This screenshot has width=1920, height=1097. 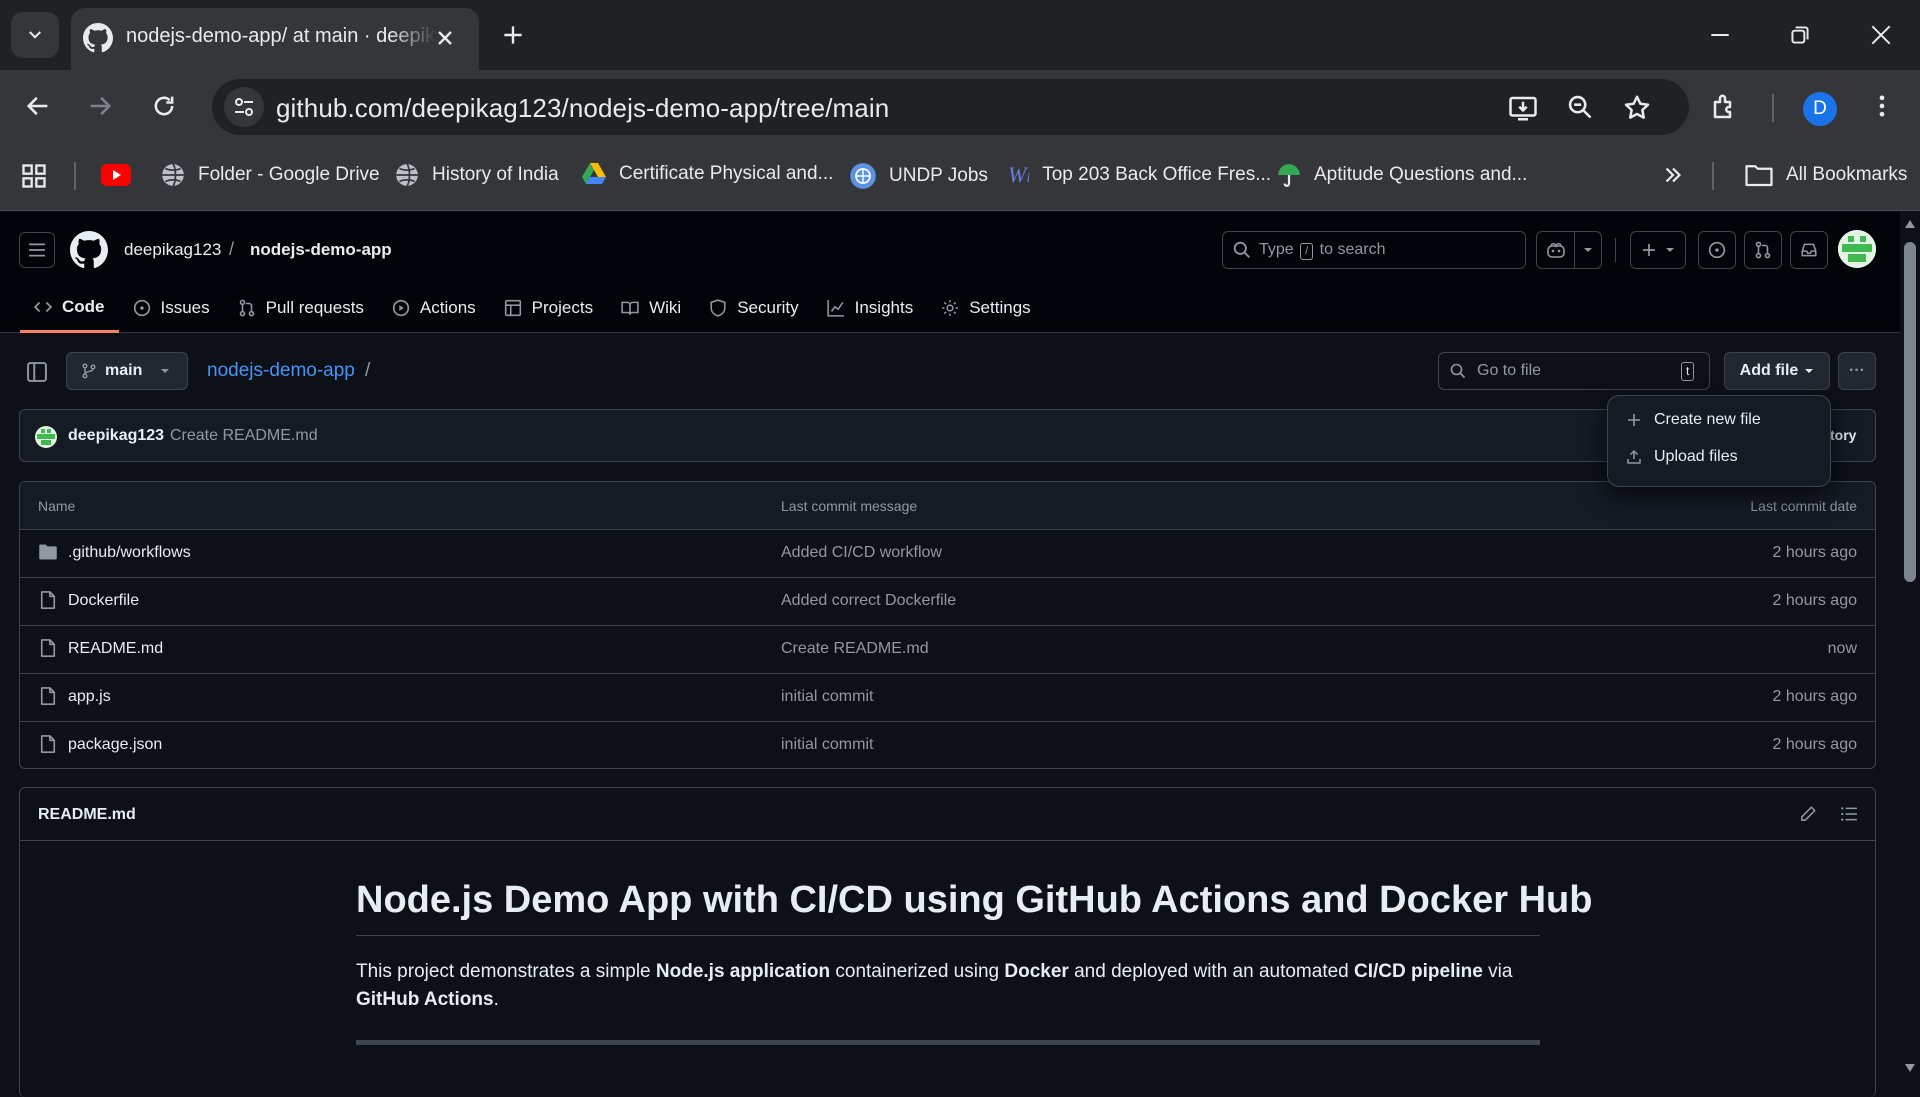 What do you see at coordinates (1825, 175) in the screenshot?
I see `all-bookmarks-button: All Bookmarks` at bounding box center [1825, 175].